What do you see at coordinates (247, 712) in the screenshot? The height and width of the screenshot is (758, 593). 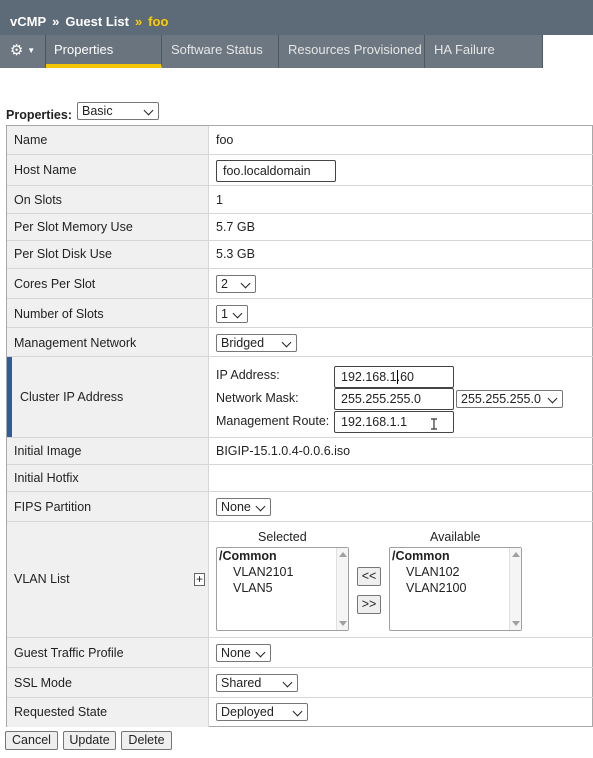 I see `requested-state-value: Deployed` at bounding box center [247, 712].